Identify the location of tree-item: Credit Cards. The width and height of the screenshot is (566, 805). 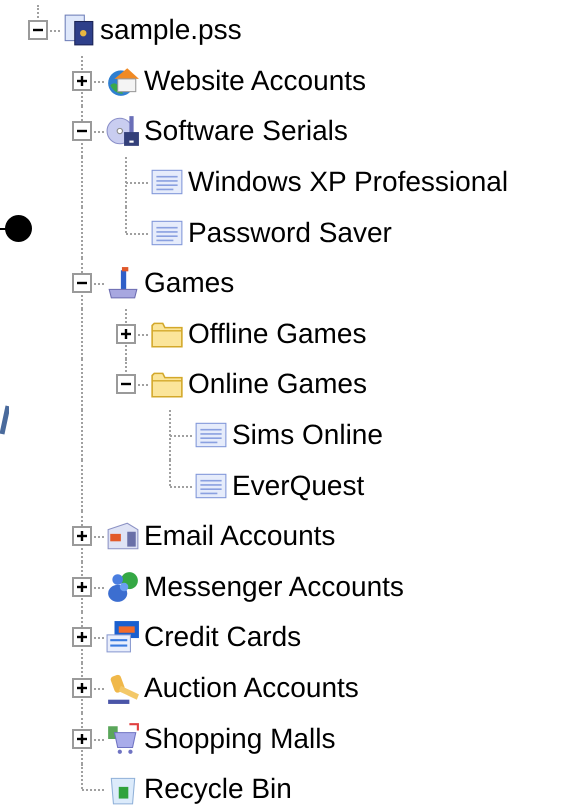
(223, 637).